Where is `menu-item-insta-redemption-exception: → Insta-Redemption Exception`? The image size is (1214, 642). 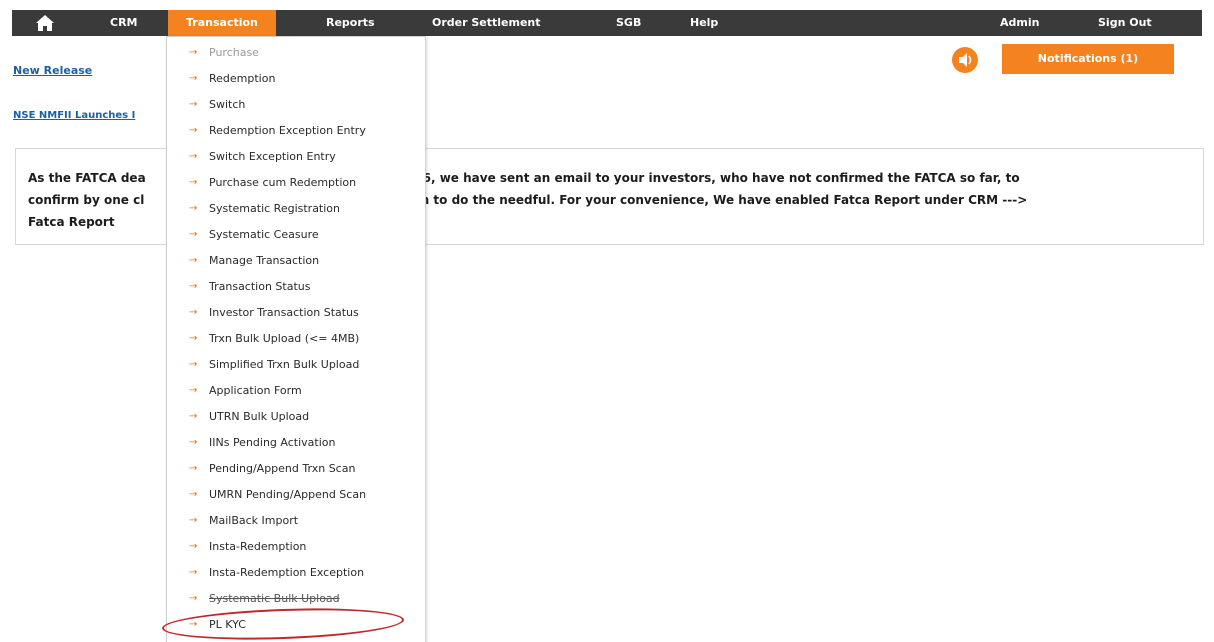
menu-item-insta-redemption-exception: → Insta-Redemption Exception is located at coordinates (296, 573).